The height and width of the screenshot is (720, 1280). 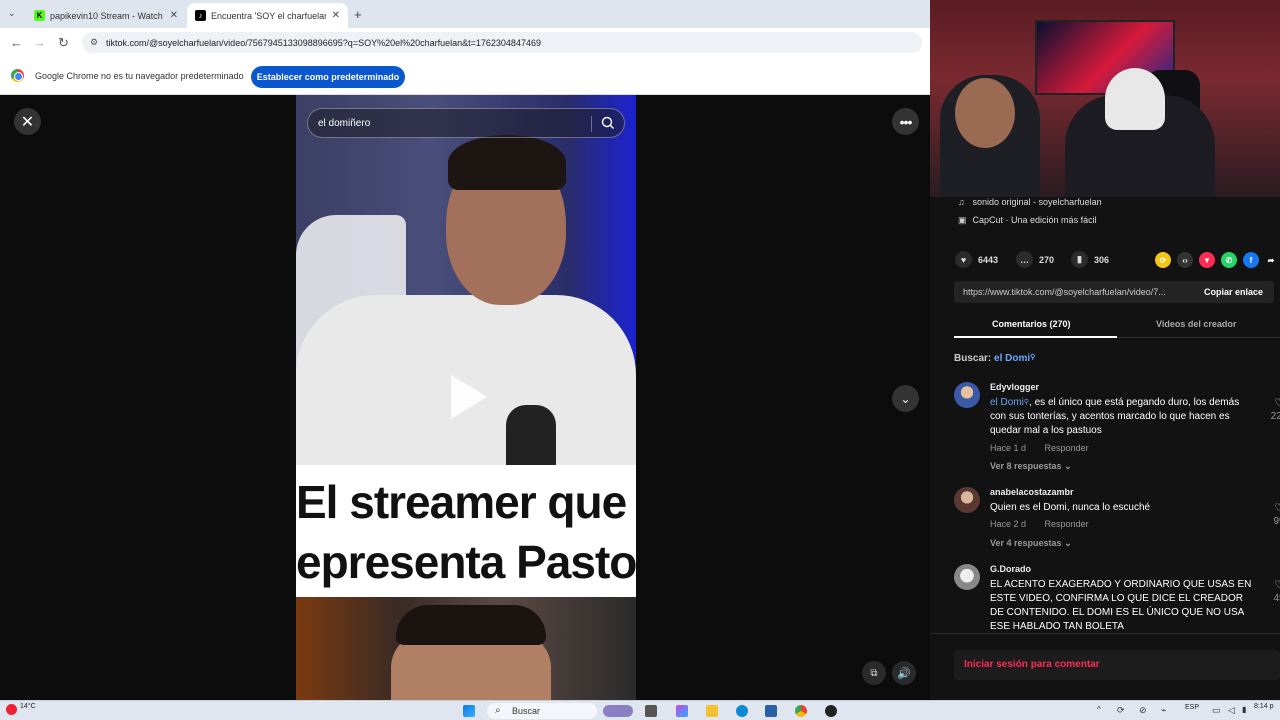 I want to click on capcut-row: ▣ CapCut · Una edición más fácil, so click(x=1027, y=220).